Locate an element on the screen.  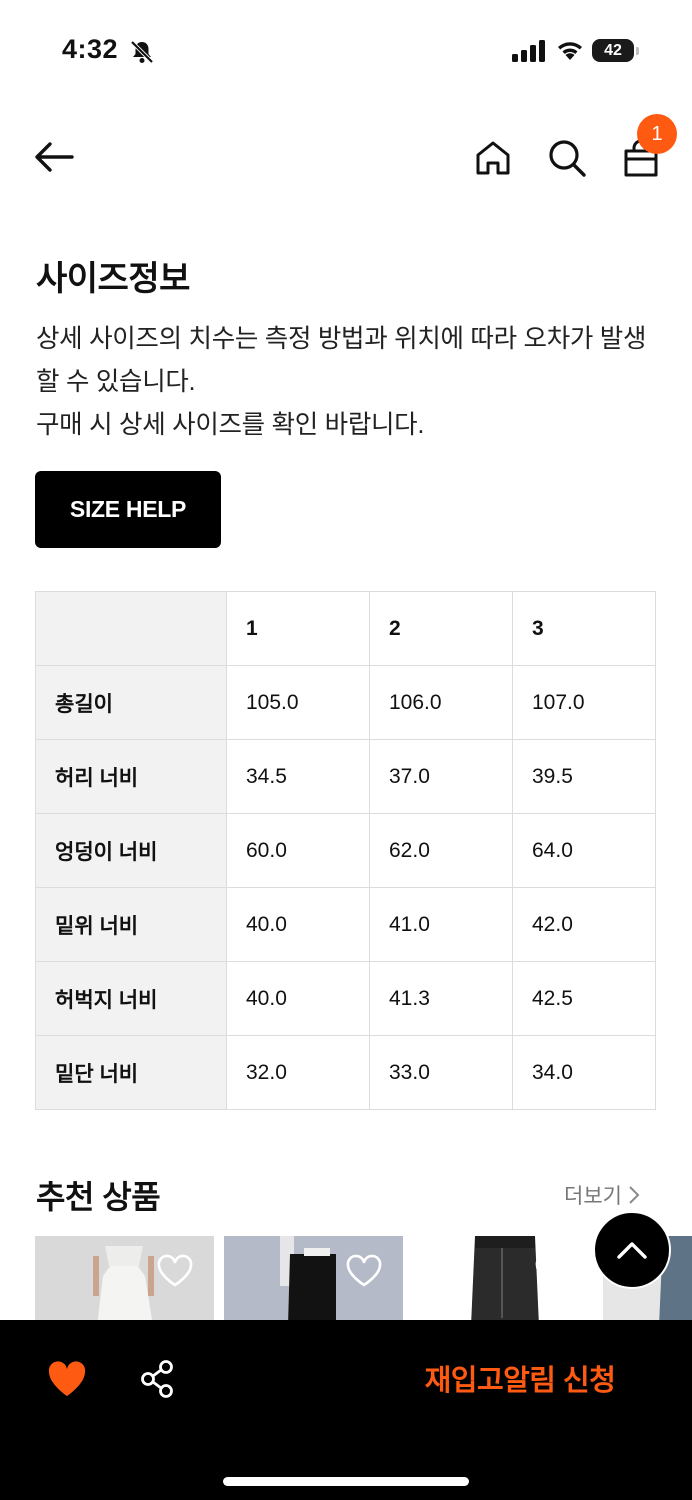
restock-alert-button: 재입고알림 신청 is located at coordinates (520, 1381).